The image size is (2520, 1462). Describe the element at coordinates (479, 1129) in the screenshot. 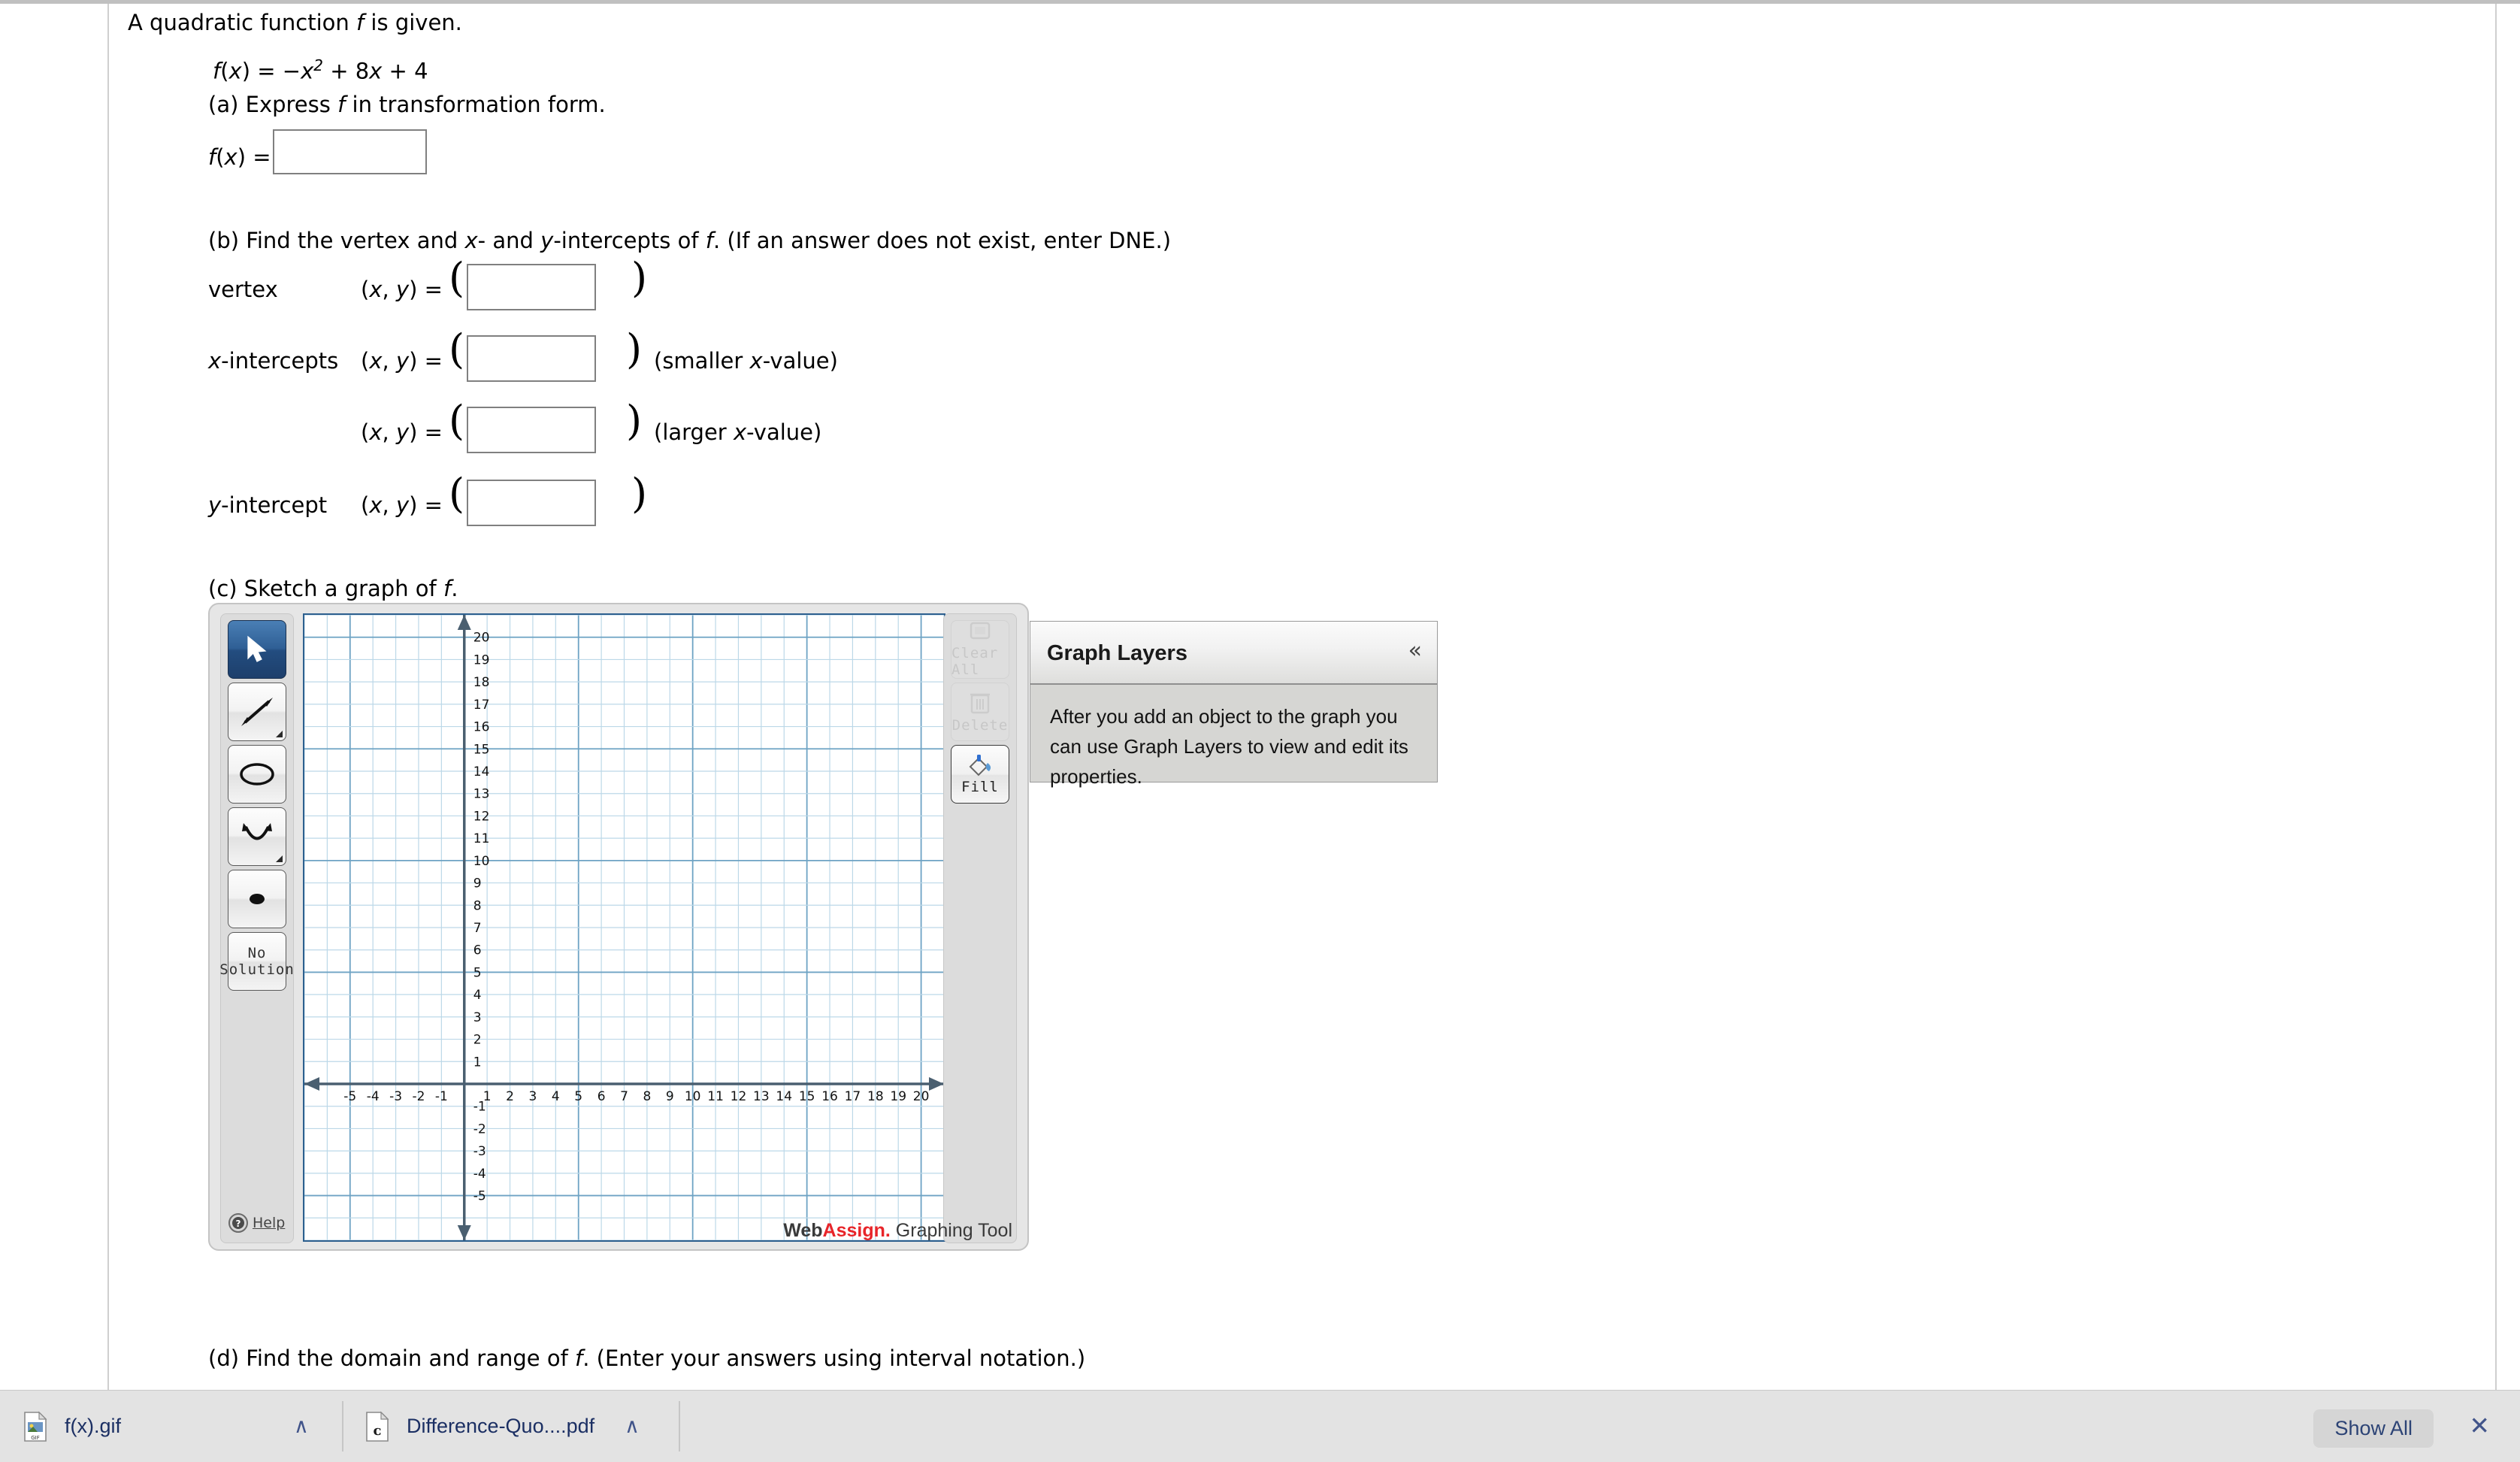

I see `svg-text: -2` at that location.